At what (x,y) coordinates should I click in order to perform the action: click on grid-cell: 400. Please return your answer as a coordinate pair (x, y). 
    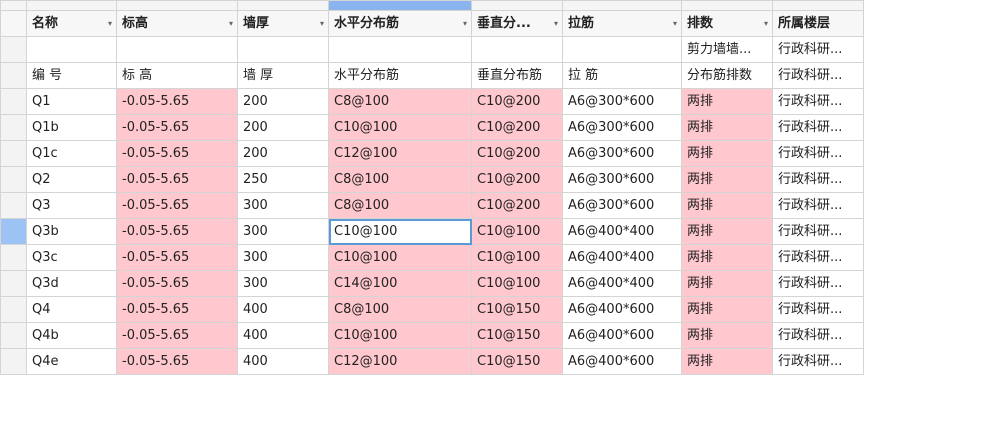
    Looking at the image, I should click on (283, 309).